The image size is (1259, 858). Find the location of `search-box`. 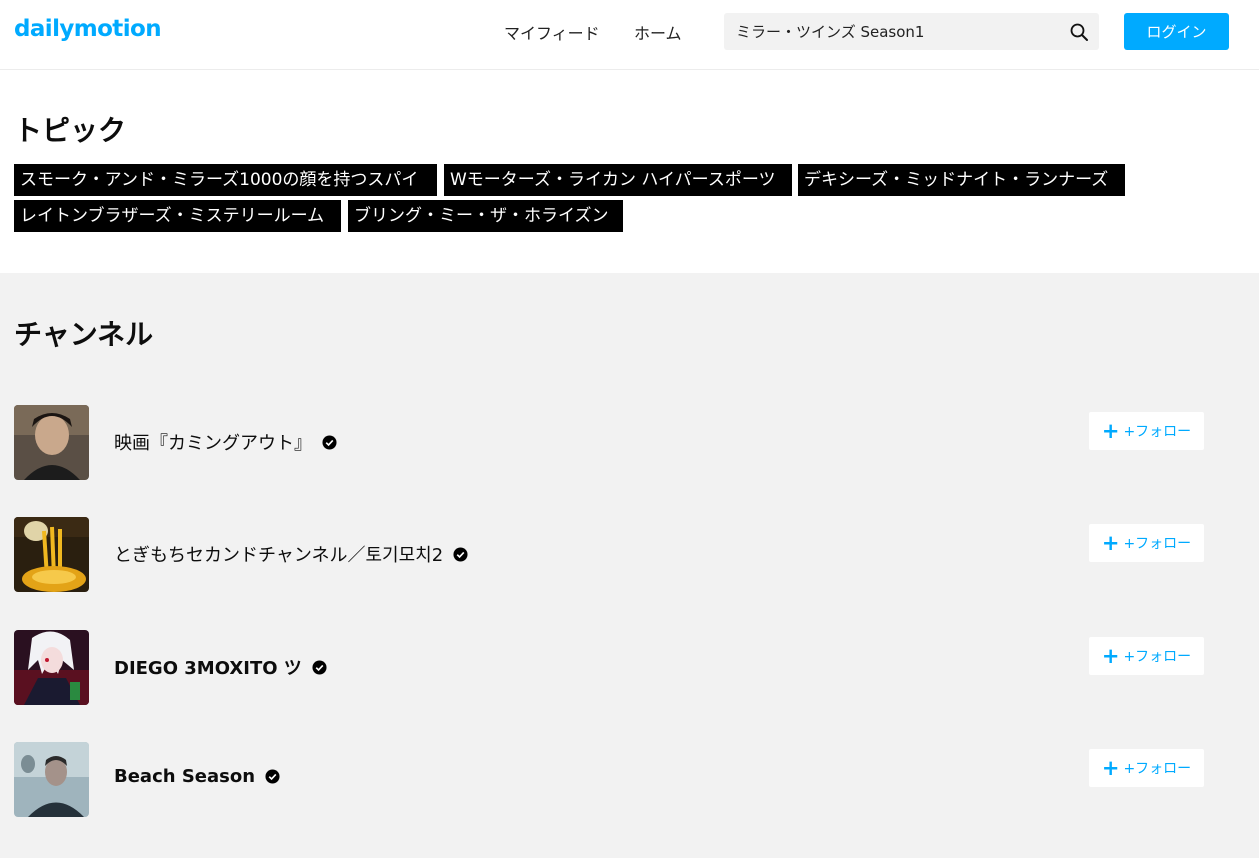

search-box is located at coordinates (911, 31).